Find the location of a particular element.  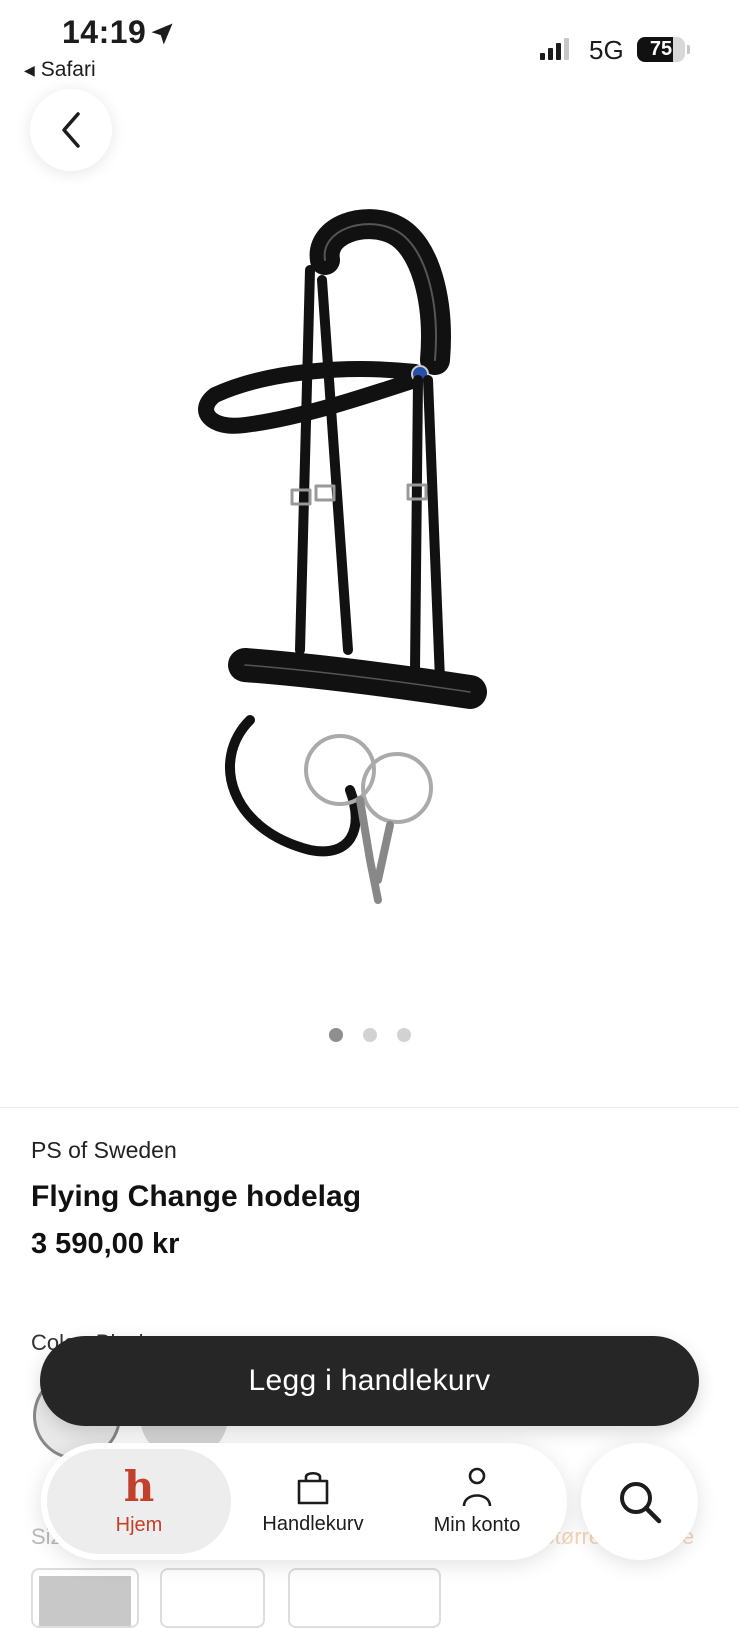

location-arrow-icon is located at coordinates (162, 34).